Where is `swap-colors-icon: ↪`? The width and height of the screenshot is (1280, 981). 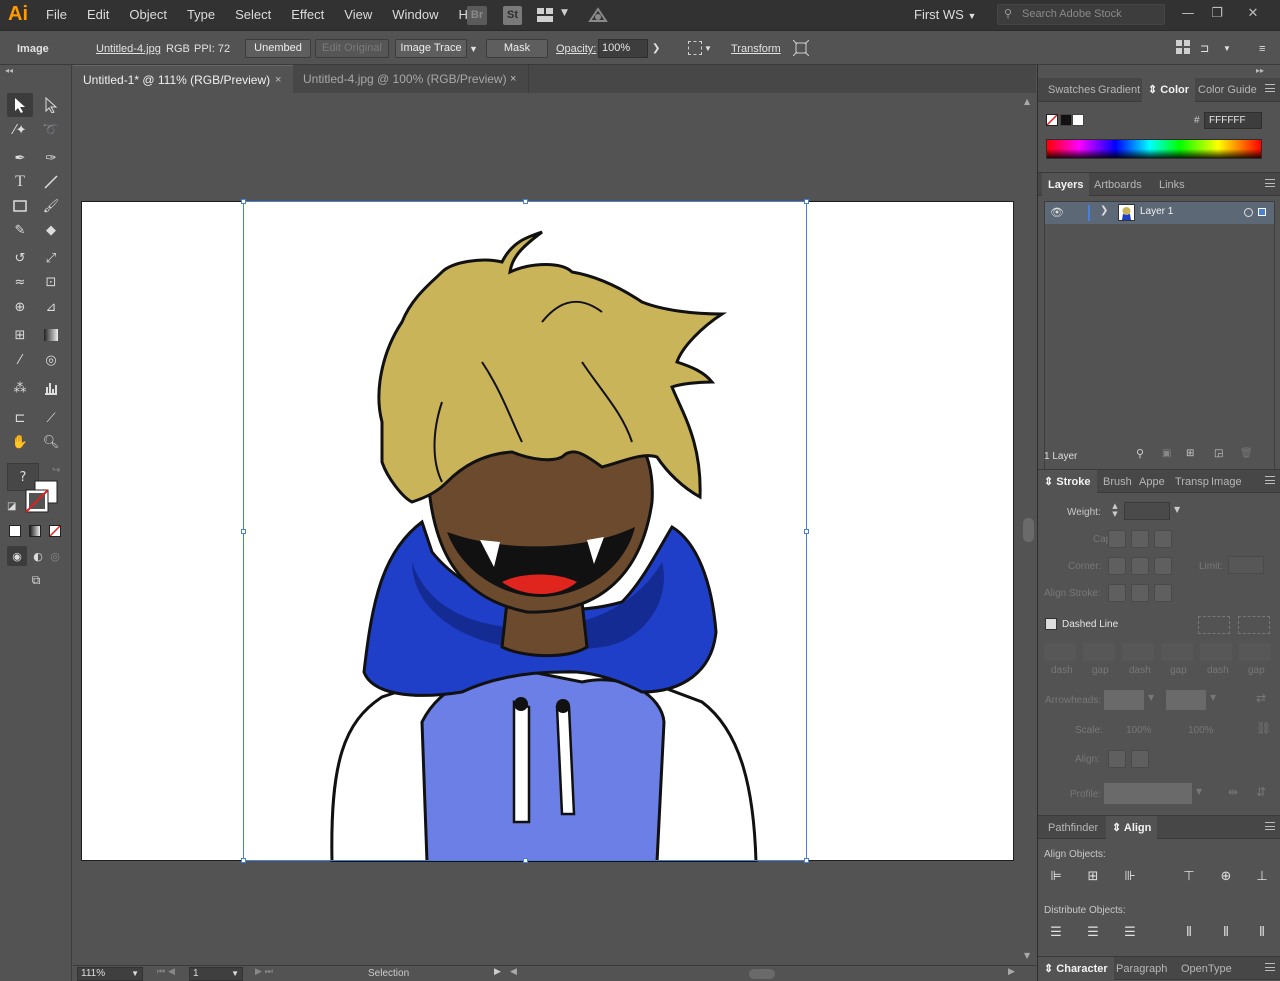
swap-colors-icon: ↪ is located at coordinates (56, 470).